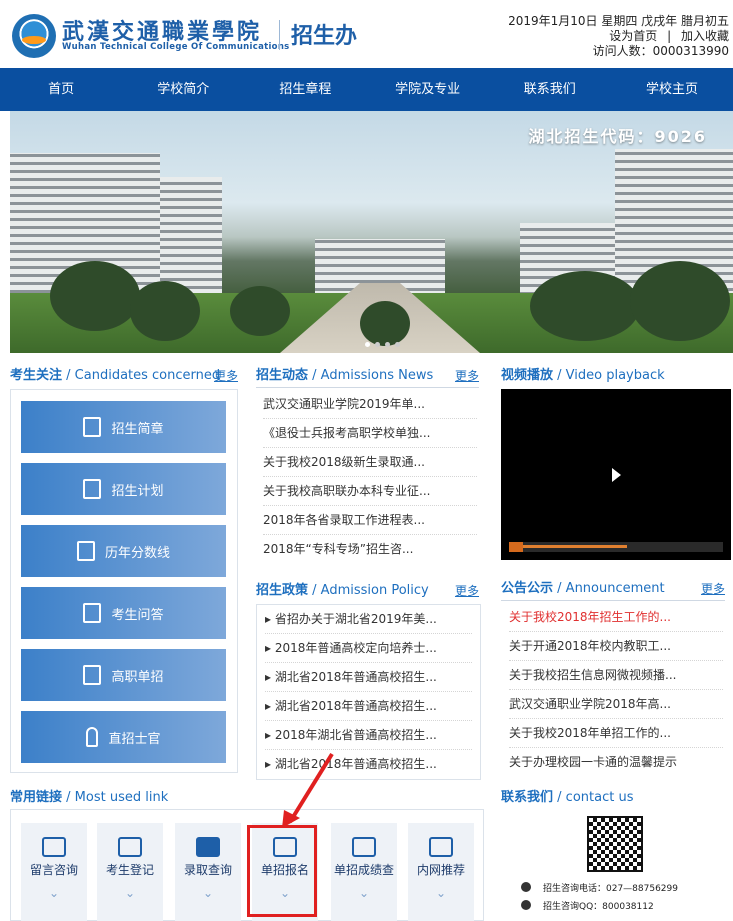 The height and width of the screenshot is (921, 733). What do you see at coordinates (598, 907) in the screenshot?
I see `contact-qq: 招生咨询QQ：800038112` at bounding box center [598, 907].